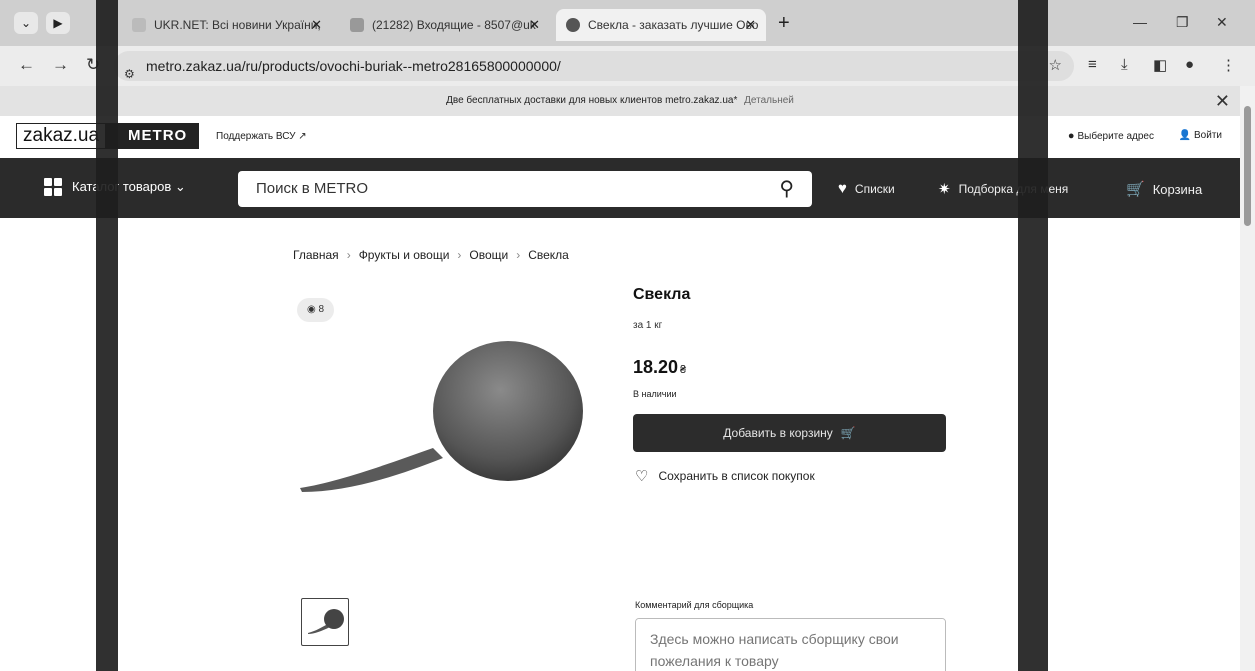  What do you see at coordinates (1189, 64) in the screenshot?
I see `profile-avatar-icon: ●` at bounding box center [1189, 64].